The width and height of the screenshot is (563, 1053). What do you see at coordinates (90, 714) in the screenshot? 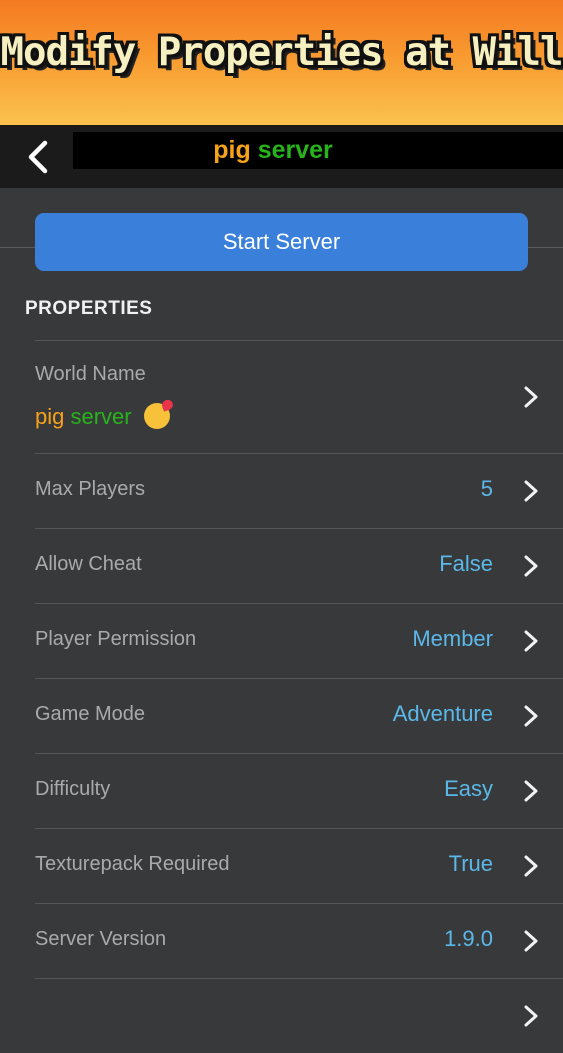
I see `row-label: Game Mode` at bounding box center [90, 714].